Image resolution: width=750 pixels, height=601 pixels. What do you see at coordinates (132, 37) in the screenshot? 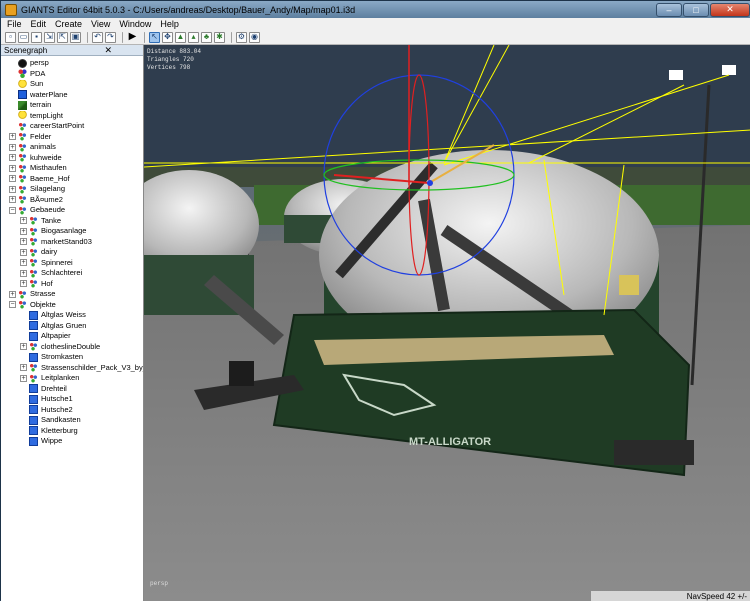
I see `play-icon: ▶` at bounding box center [132, 37].